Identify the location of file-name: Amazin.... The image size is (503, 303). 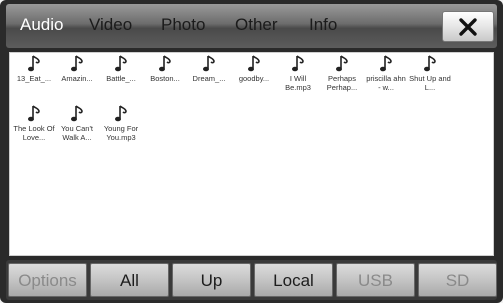
(77, 78).